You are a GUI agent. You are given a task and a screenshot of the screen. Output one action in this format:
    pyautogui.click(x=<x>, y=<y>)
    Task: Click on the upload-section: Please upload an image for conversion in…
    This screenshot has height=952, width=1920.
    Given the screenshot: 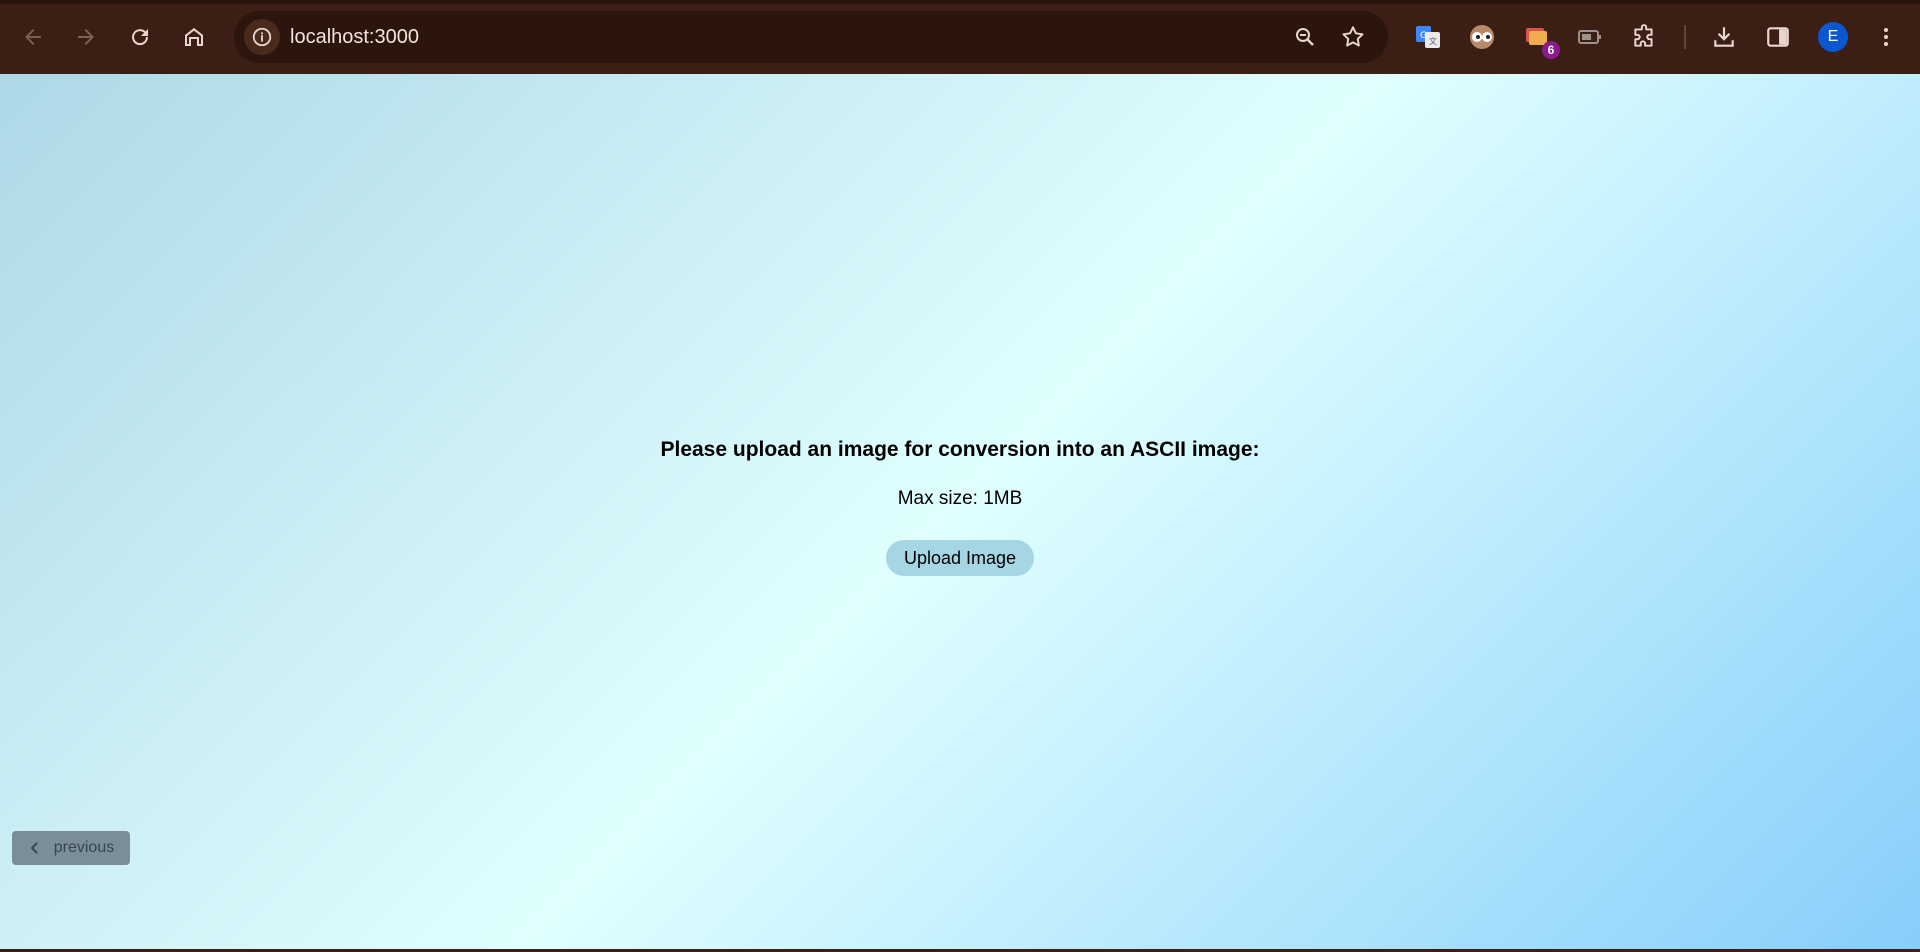 What is the action you would take?
    pyautogui.click(x=960, y=507)
    